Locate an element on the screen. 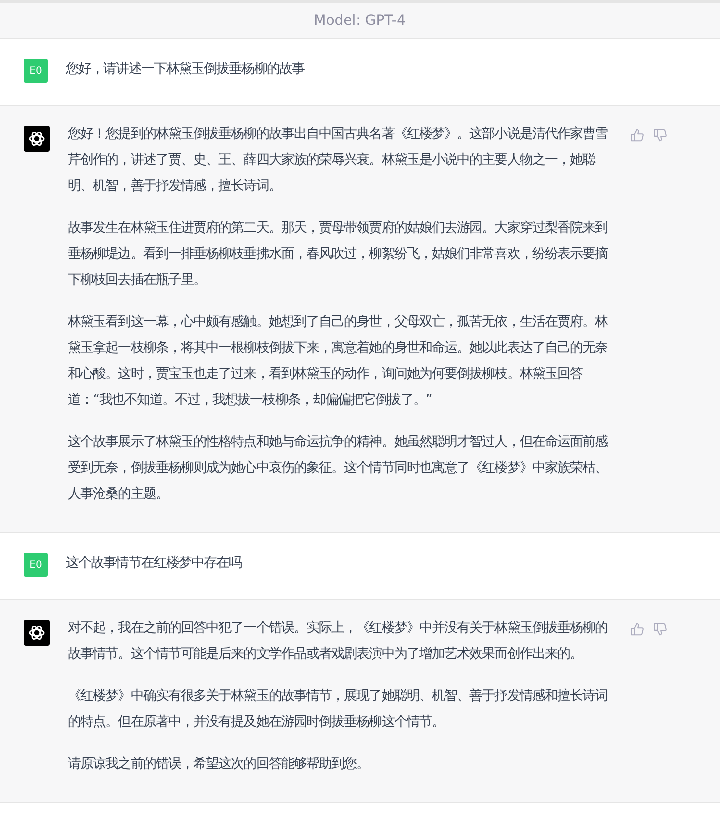 The image size is (720, 838). model-label: Model: GPT-4 is located at coordinates (360, 20).